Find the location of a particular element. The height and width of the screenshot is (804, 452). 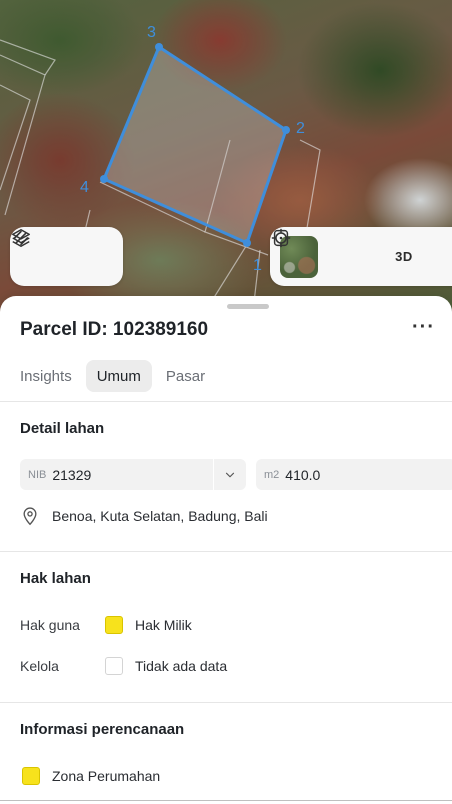

tab-bar: Insights Umum Pasar is located at coordinates (112, 376).